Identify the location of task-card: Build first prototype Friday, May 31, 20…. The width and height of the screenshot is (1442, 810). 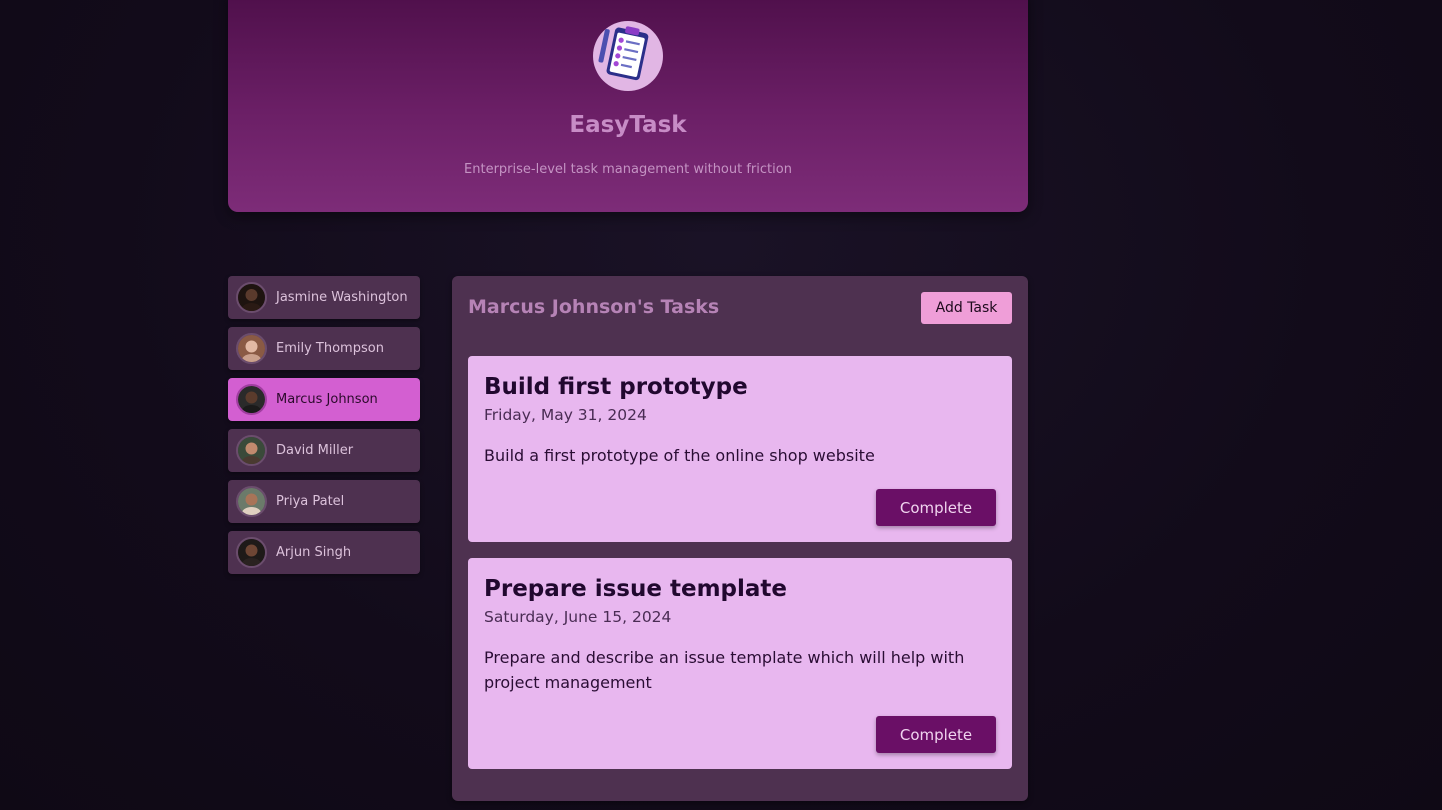
(740, 449).